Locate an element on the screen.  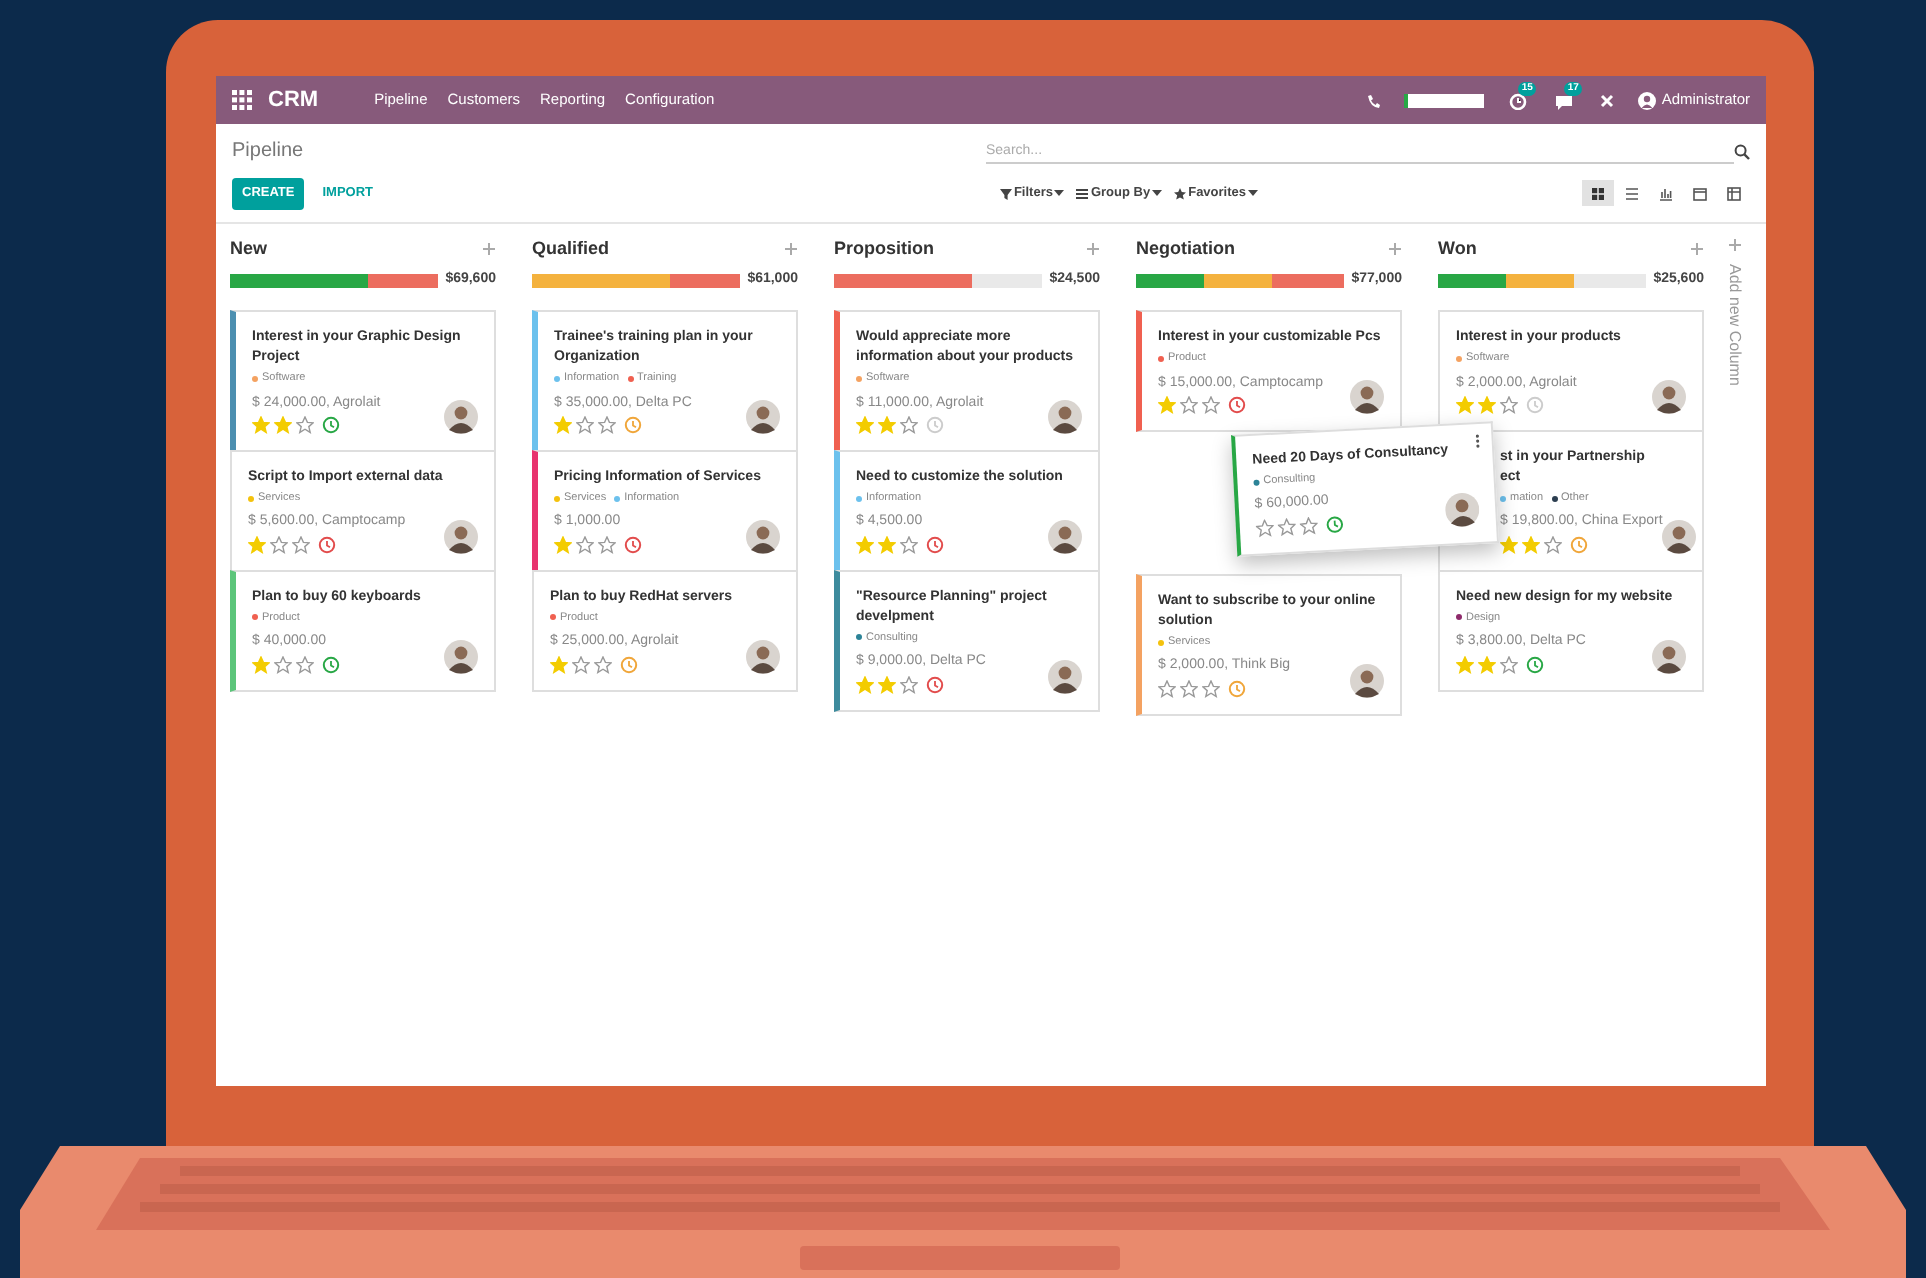
kebab-menu-icon is located at coordinates (1477, 440).